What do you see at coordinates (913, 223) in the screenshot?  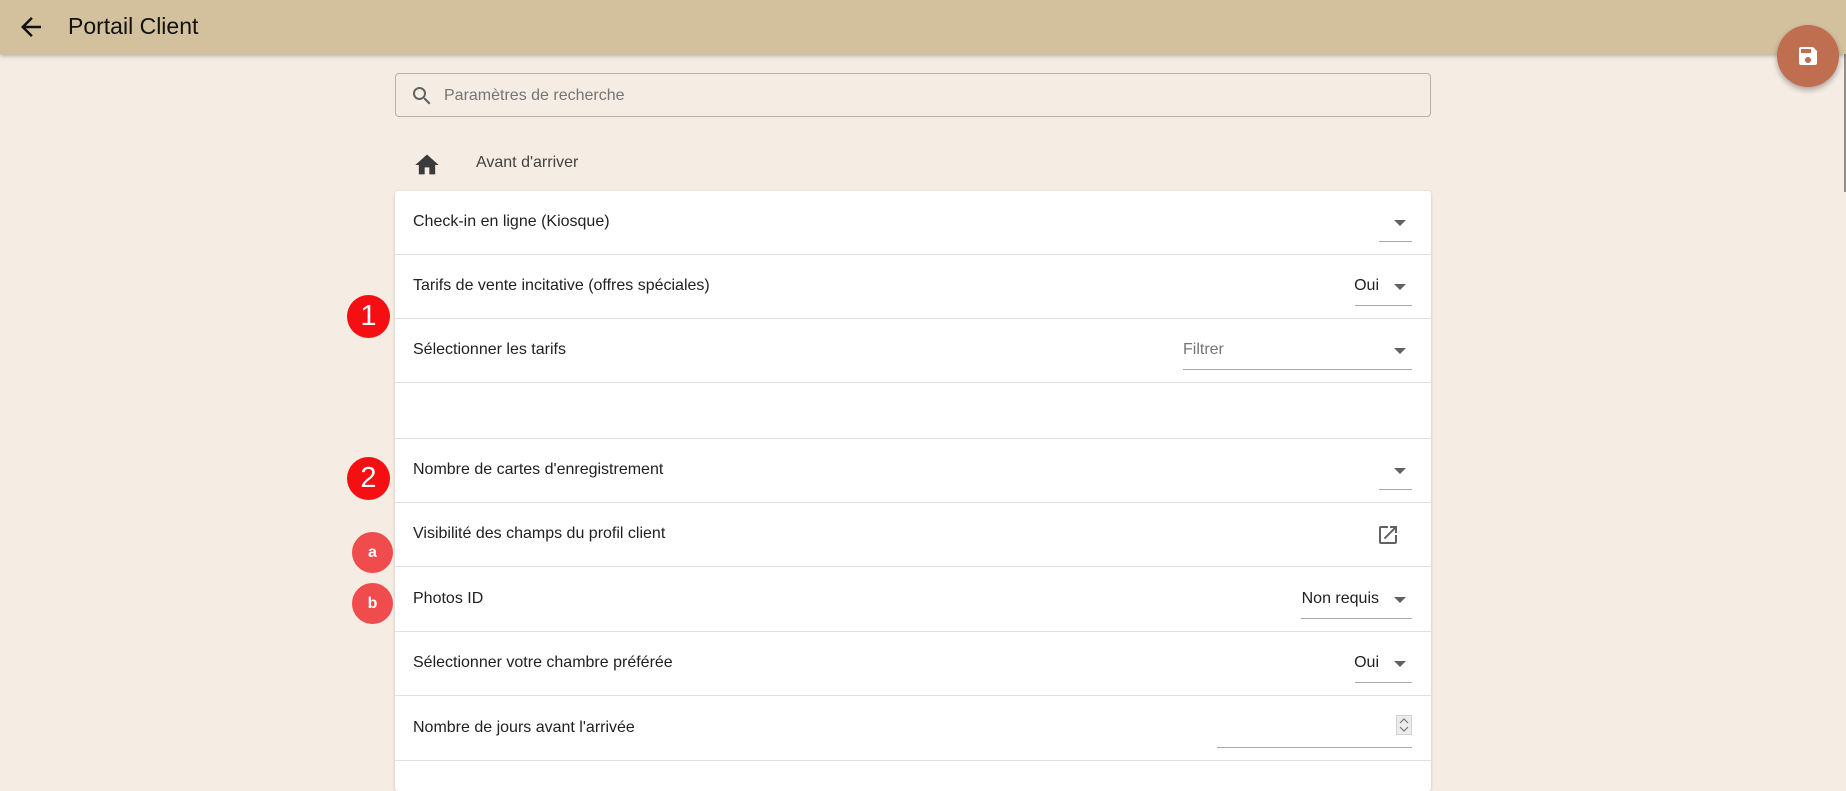 I see `setting-row-checkin: Check-in en ligne (Kiosque)` at bounding box center [913, 223].